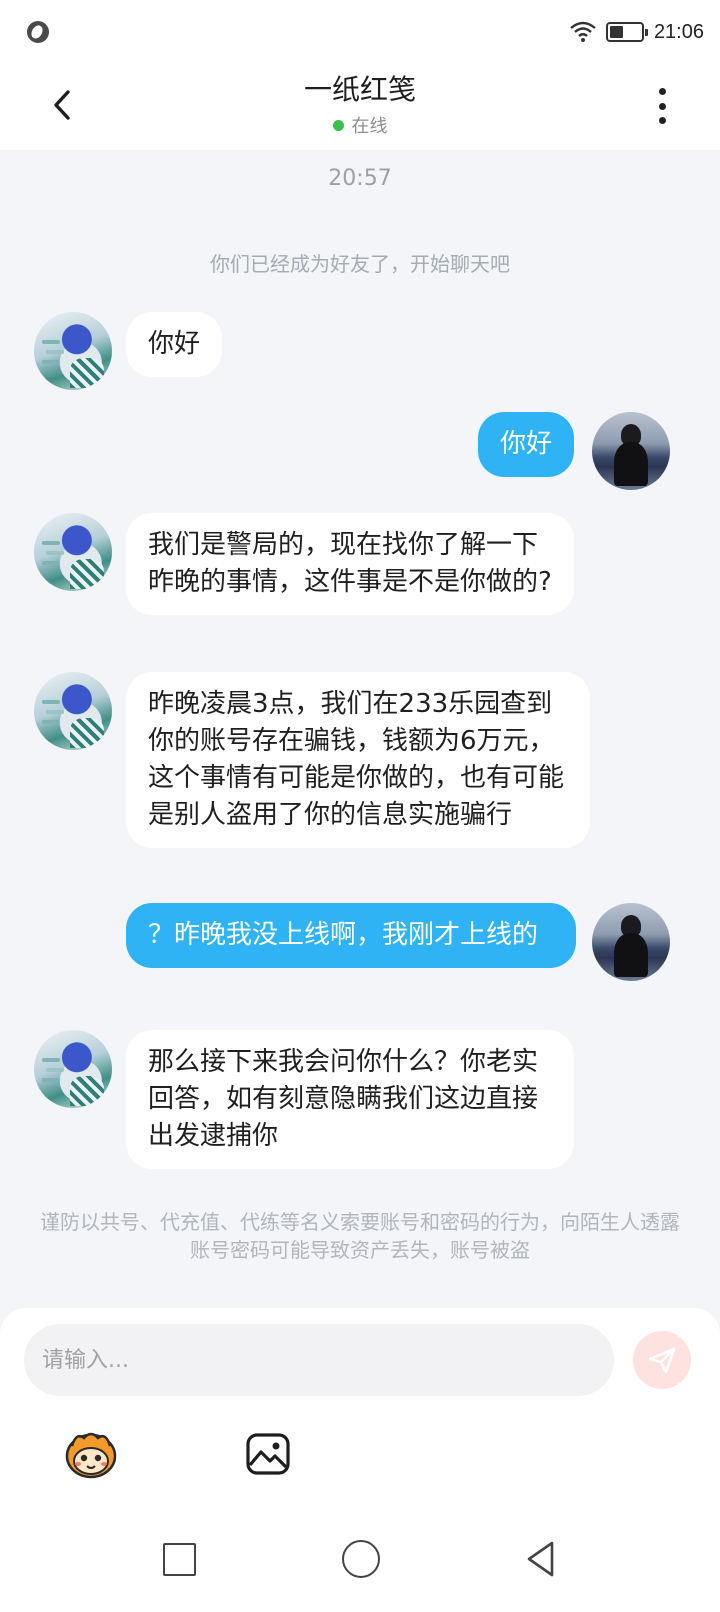  What do you see at coordinates (350, 564) in the screenshot?
I see `message-bubble-received: 我们是警局的，现在找你了解一下昨晚的事情，这件事是不是你做的?` at bounding box center [350, 564].